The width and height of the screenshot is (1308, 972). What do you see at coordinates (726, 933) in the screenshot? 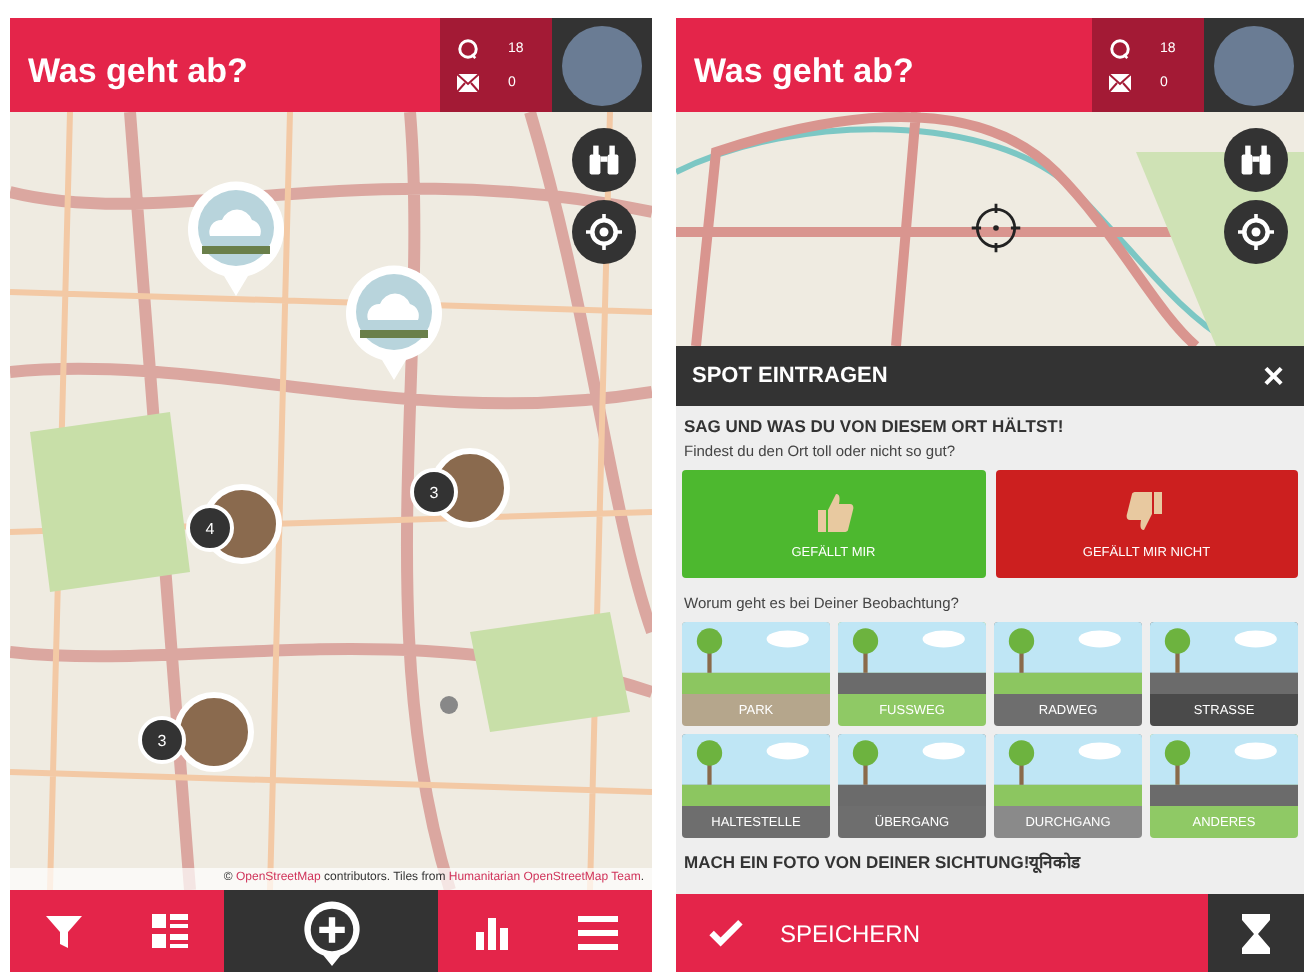
I see `checkmark-icon` at bounding box center [726, 933].